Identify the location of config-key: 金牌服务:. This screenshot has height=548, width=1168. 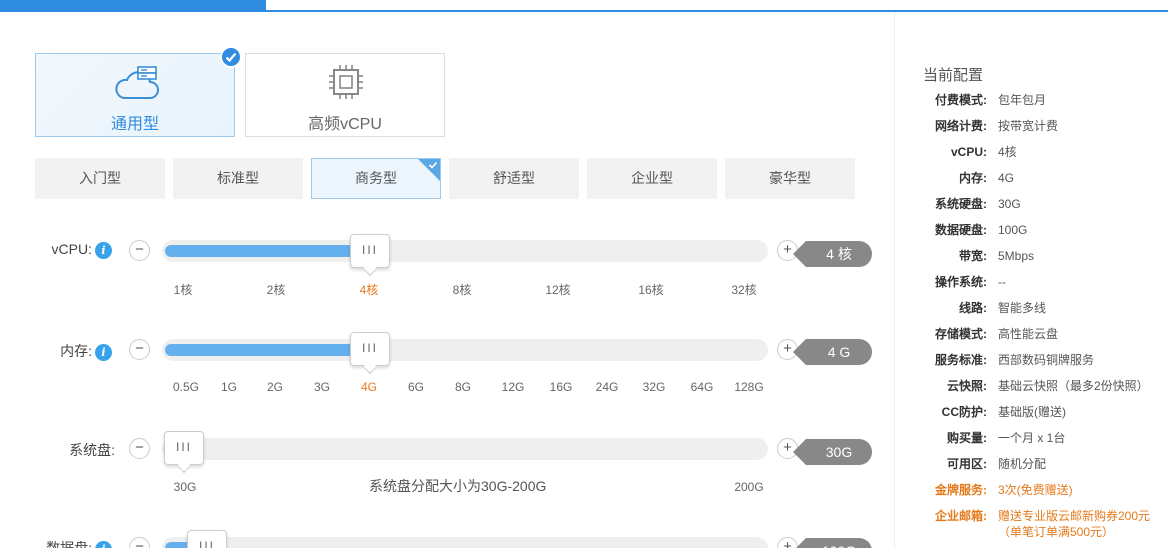
(961, 490).